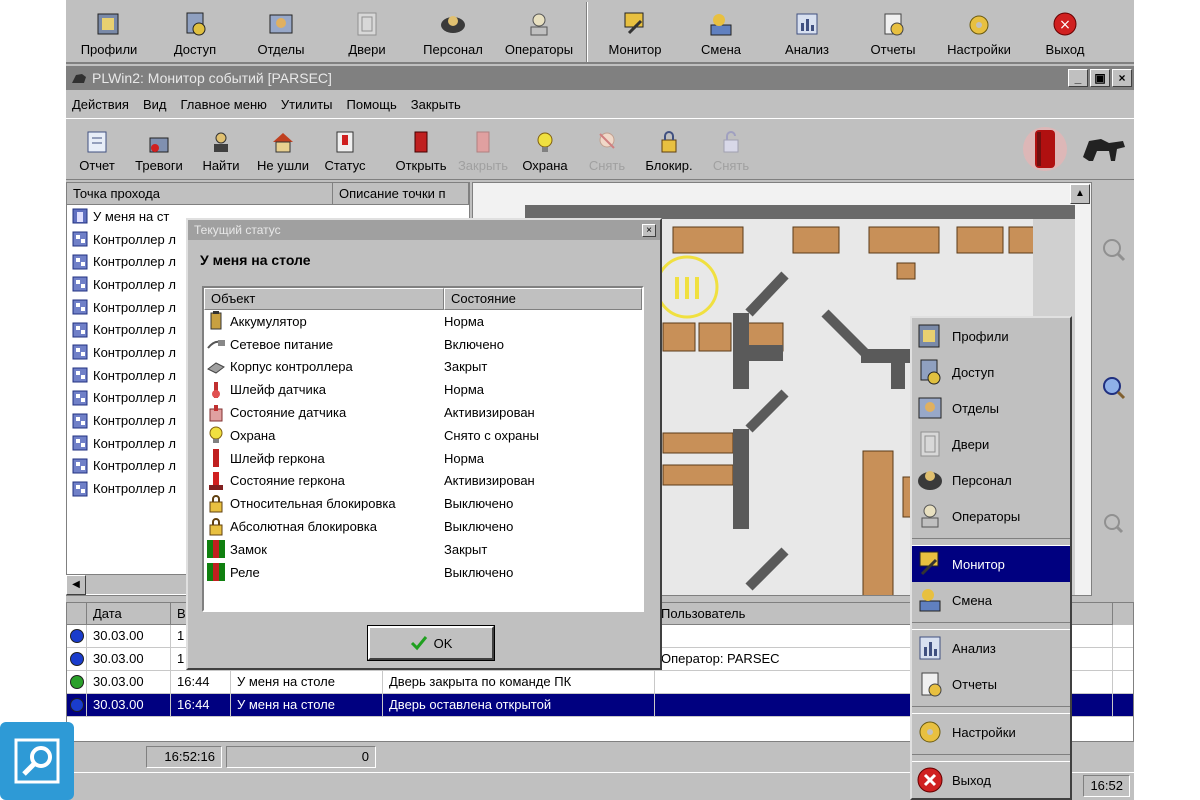 The image size is (1200, 800). What do you see at coordinates (980, 336) in the screenshot?
I see `popup-menu-label: Профили` at bounding box center [980, 336].